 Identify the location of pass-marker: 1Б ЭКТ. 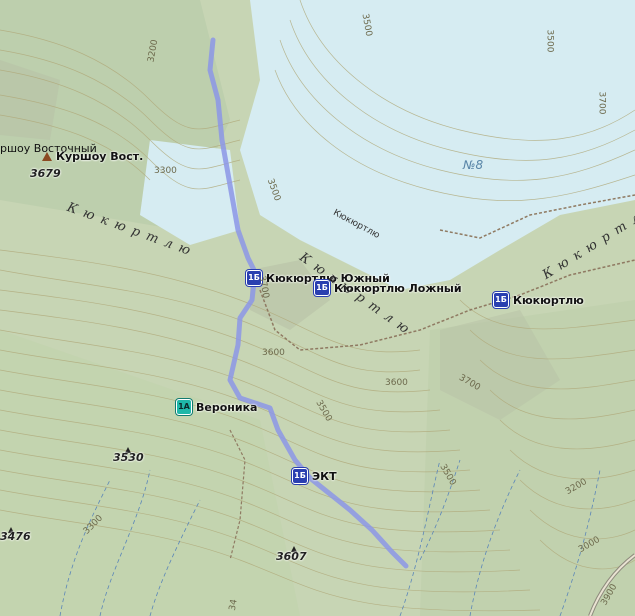
(314, 476).